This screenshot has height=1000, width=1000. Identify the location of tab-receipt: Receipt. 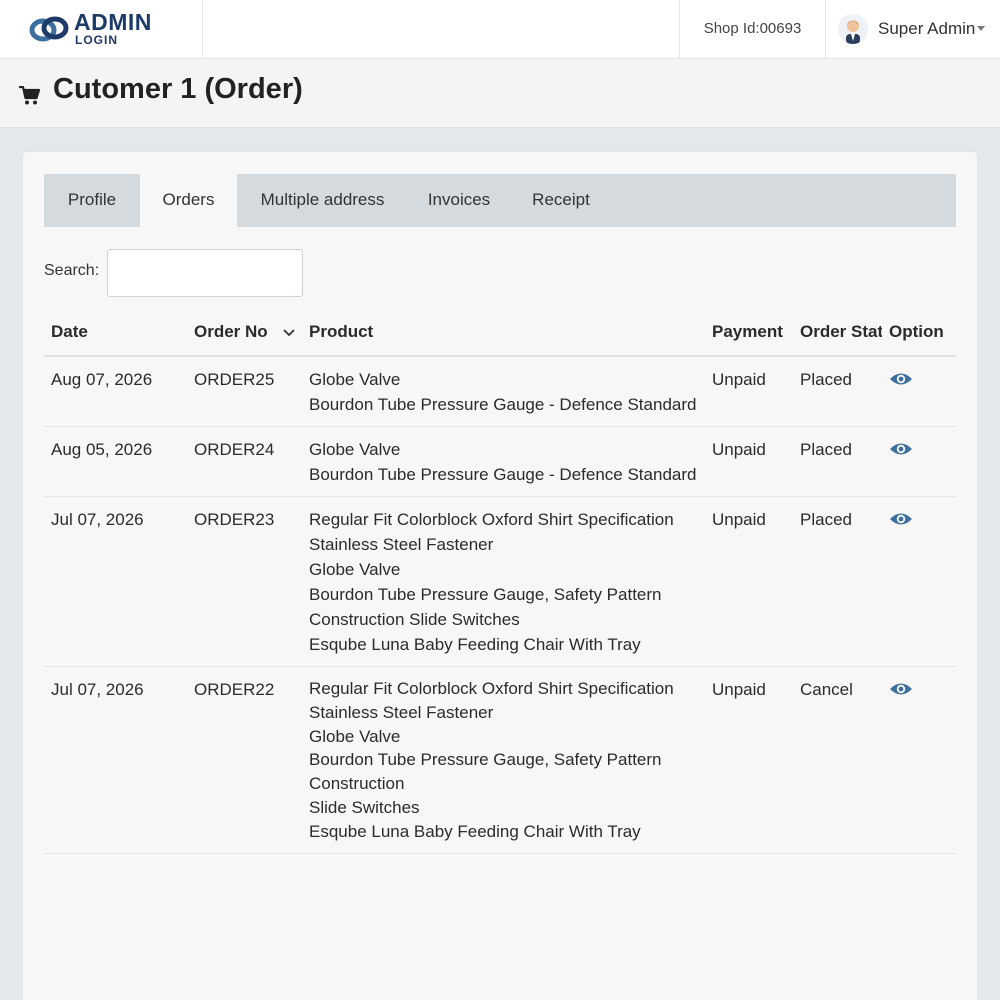
(561, 200).